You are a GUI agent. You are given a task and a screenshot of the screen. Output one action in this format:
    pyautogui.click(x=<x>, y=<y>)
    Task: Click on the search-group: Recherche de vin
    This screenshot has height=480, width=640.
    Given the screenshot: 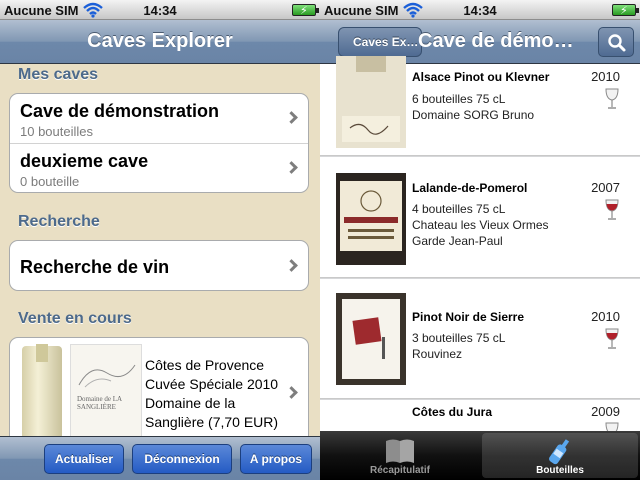 What is the action you would take?
    pyautogui.click(x=159, y=265)
    